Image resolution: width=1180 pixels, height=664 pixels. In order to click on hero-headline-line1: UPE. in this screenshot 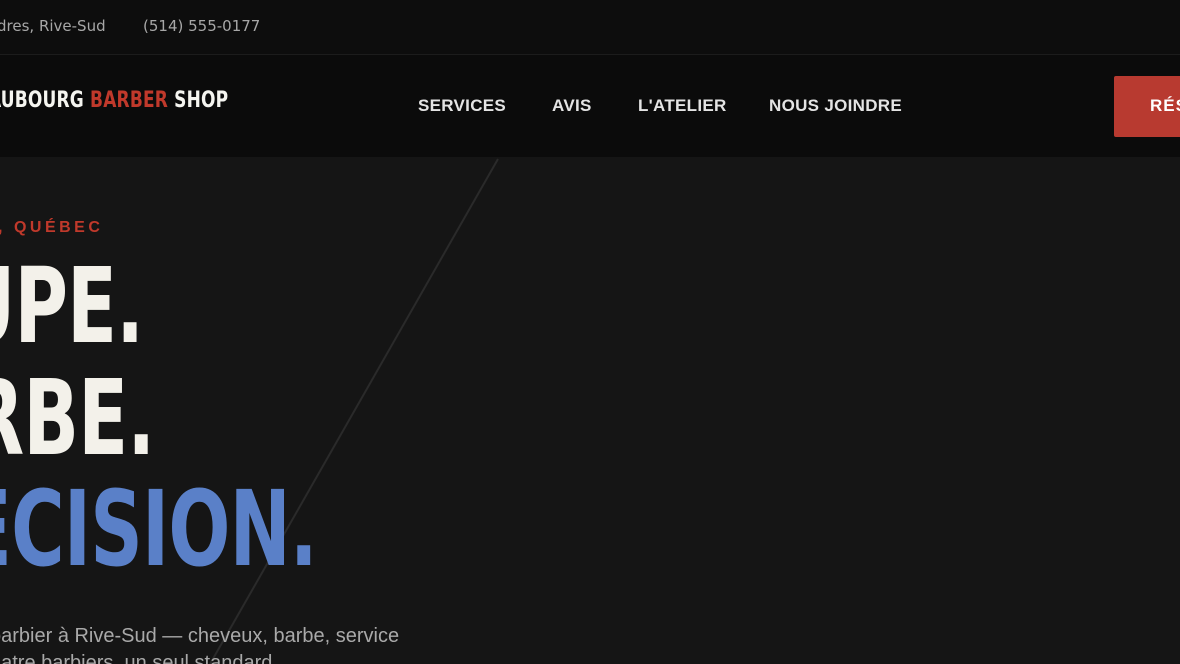, I will do `click(72, 306)`.